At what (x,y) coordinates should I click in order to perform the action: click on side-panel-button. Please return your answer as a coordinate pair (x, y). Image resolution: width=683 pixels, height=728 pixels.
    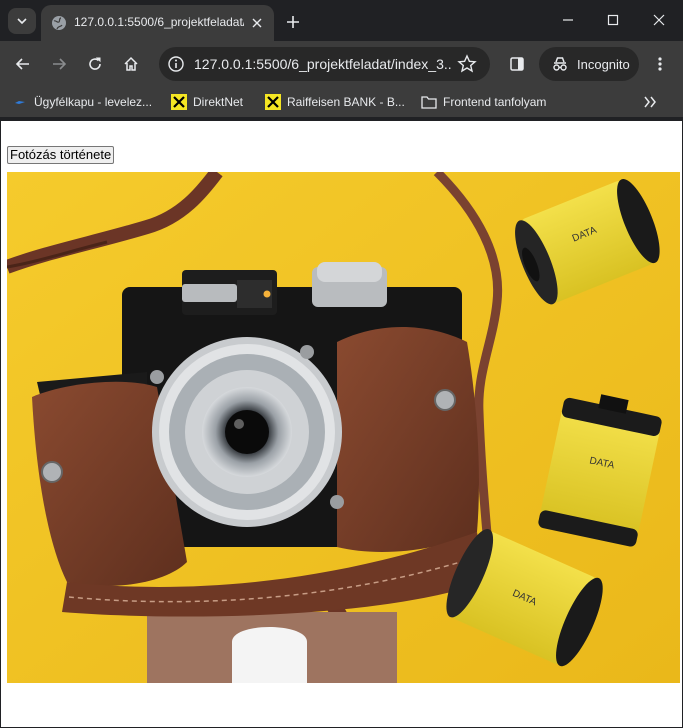
    Looking at the image, I should click on (517, 64).